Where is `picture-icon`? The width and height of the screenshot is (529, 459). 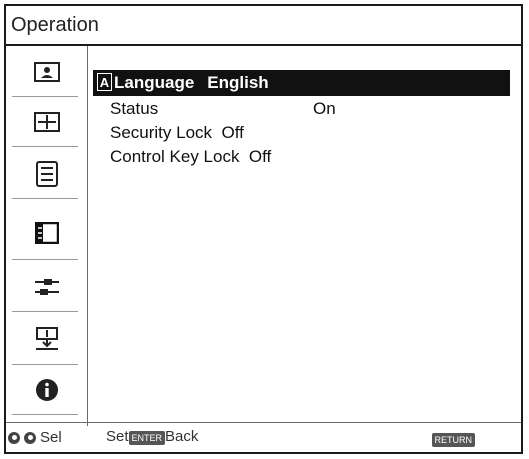
picture-icon is located at coordinates (46, 71).